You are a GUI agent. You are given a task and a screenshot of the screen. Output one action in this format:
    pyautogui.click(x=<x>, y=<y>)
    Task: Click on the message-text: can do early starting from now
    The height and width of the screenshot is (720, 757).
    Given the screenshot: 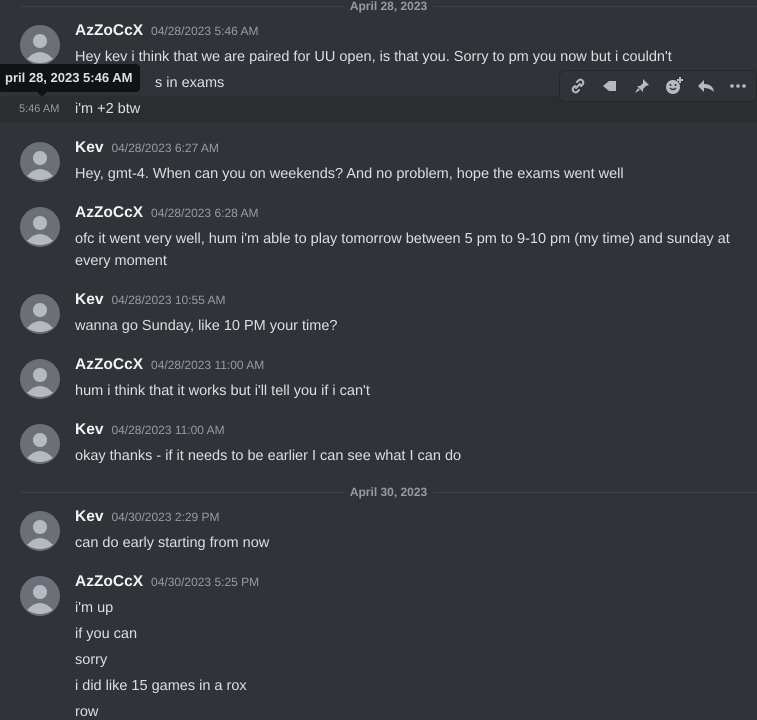 What is the action you would take?
    pyautogui.click(x=172, y=543)
    